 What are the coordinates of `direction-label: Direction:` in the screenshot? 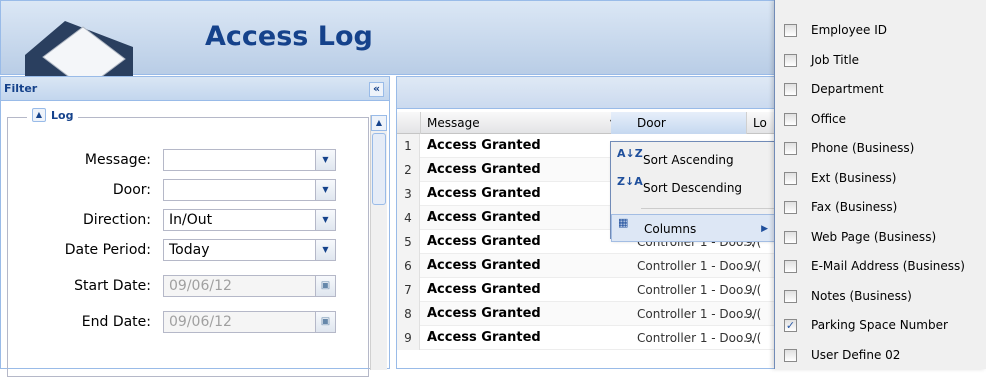 It's located at (117, 220).